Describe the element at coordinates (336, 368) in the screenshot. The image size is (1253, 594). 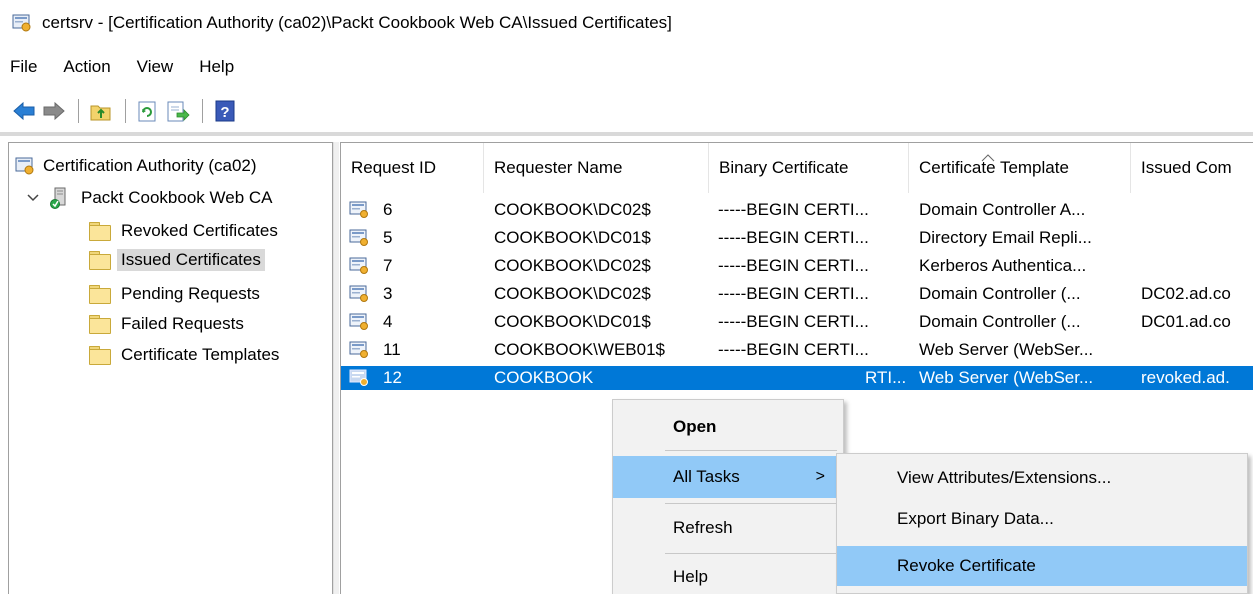
I see `pane-splitter` at that location.